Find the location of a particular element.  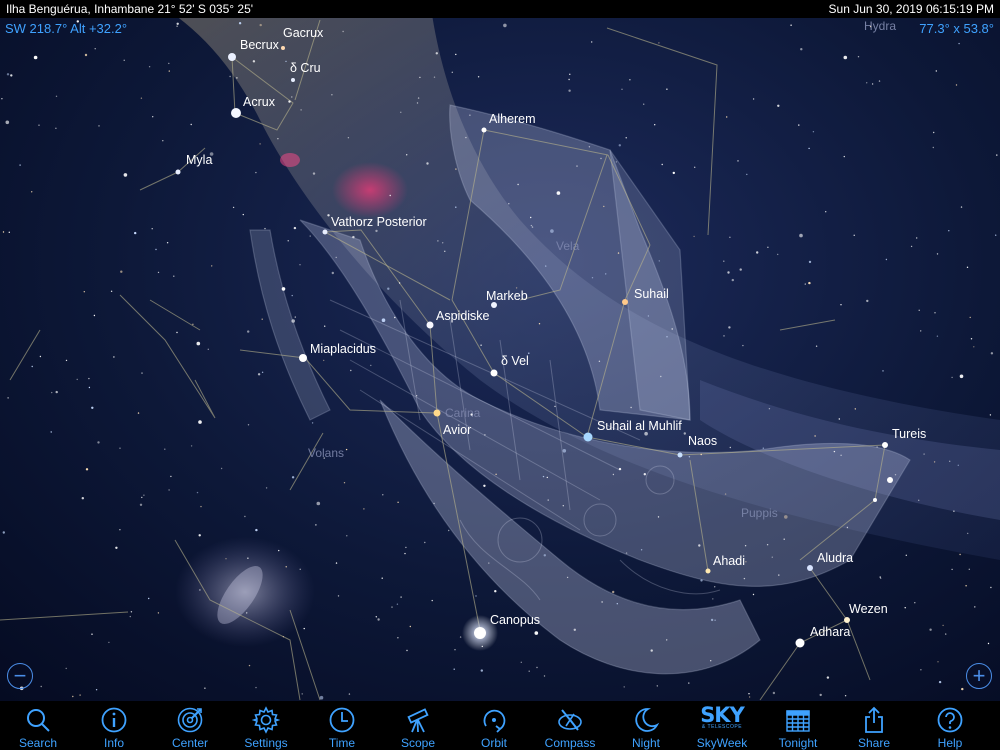

constellation-label-puppis: Puppis is located at coordinates (759, 513).